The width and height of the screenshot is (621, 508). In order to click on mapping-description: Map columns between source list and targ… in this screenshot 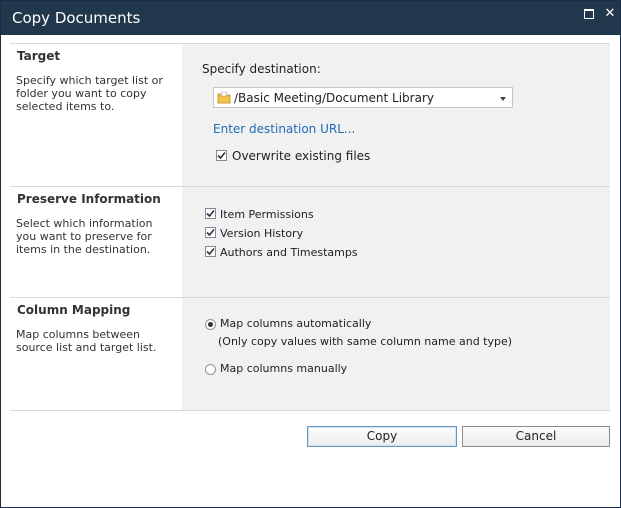, I will do `click(86, 341)`.